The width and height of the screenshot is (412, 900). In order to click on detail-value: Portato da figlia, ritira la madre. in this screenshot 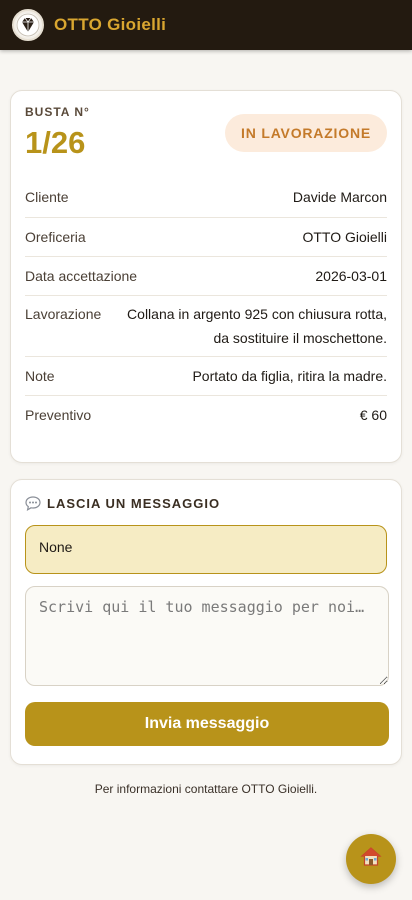, I will do `click(289, 376)`.